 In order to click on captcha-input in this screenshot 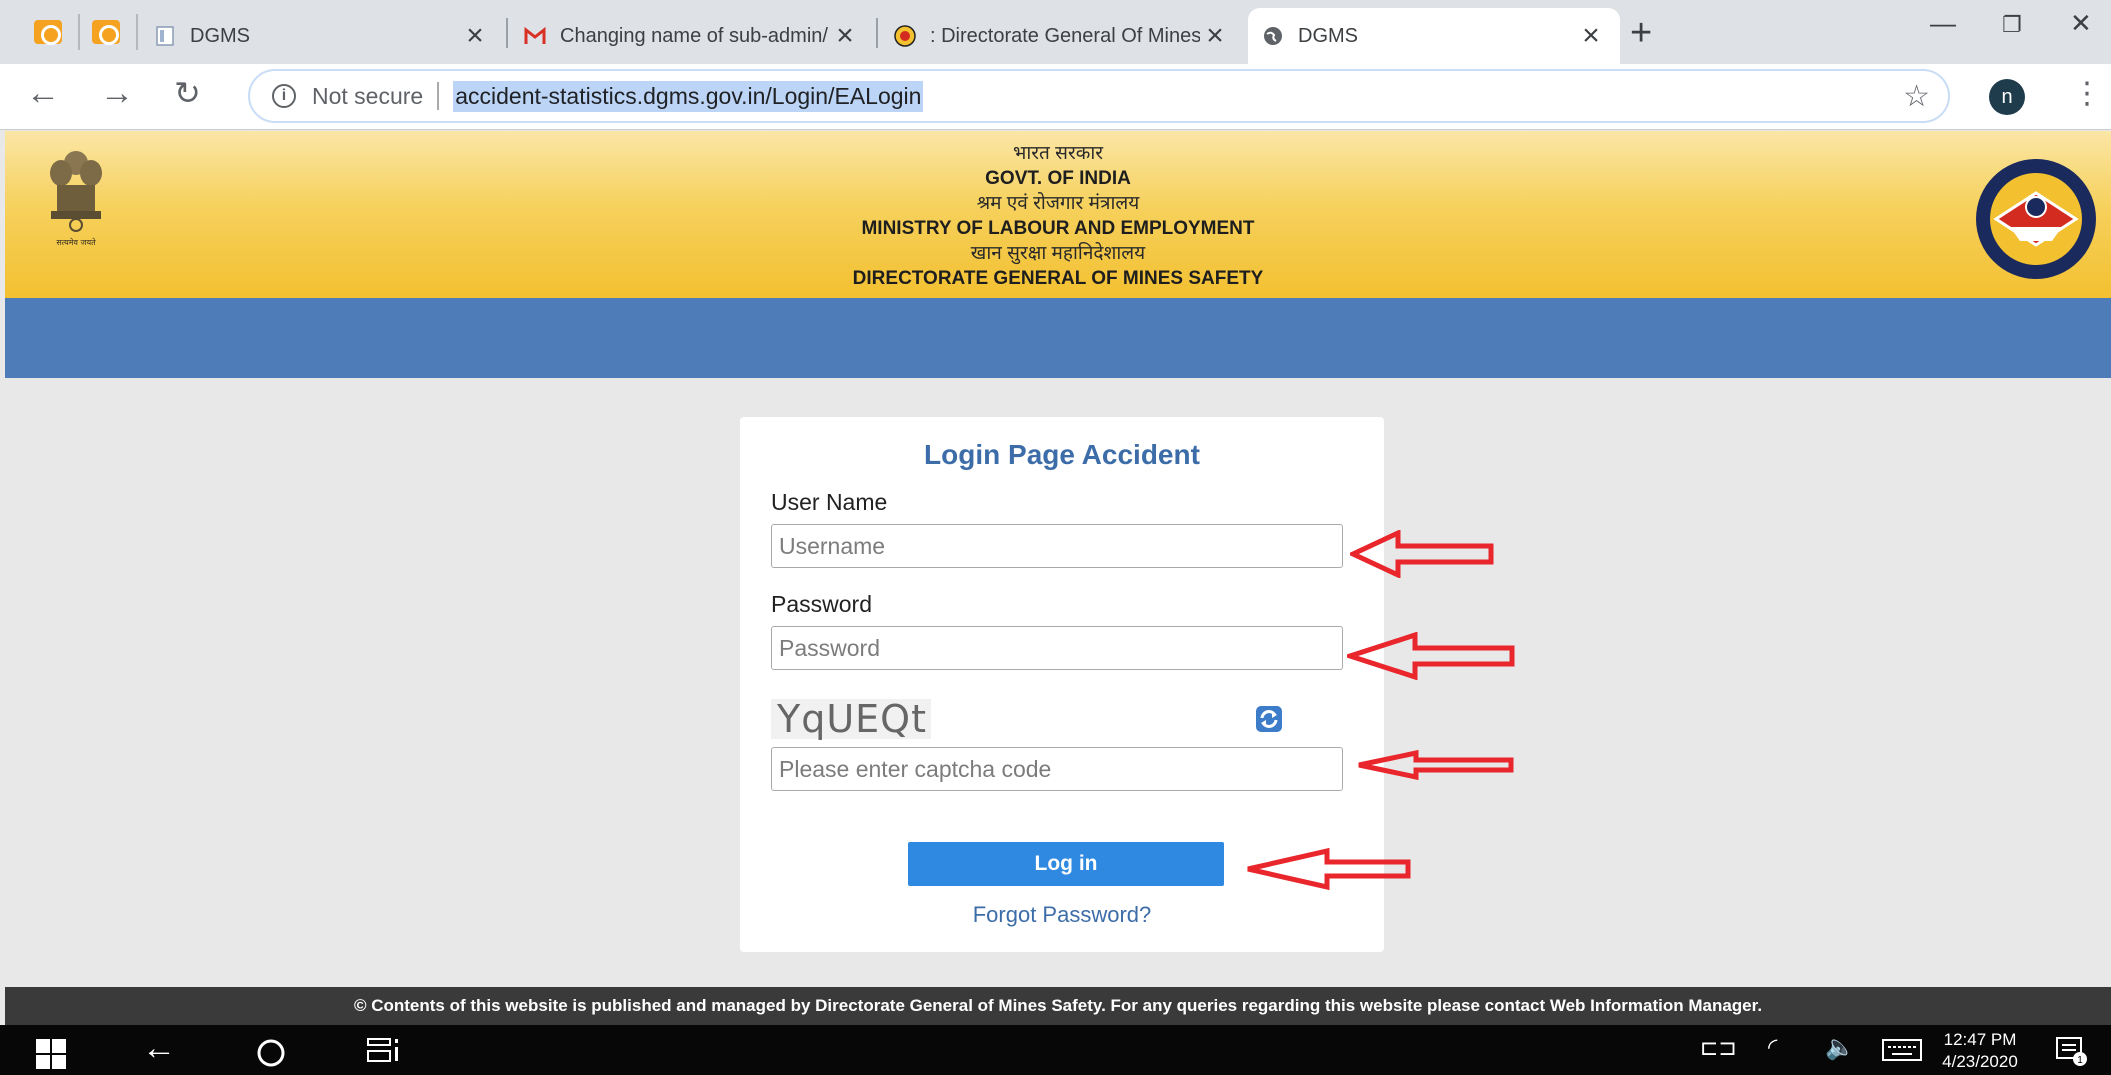, I will do `click(1057, 769)`.